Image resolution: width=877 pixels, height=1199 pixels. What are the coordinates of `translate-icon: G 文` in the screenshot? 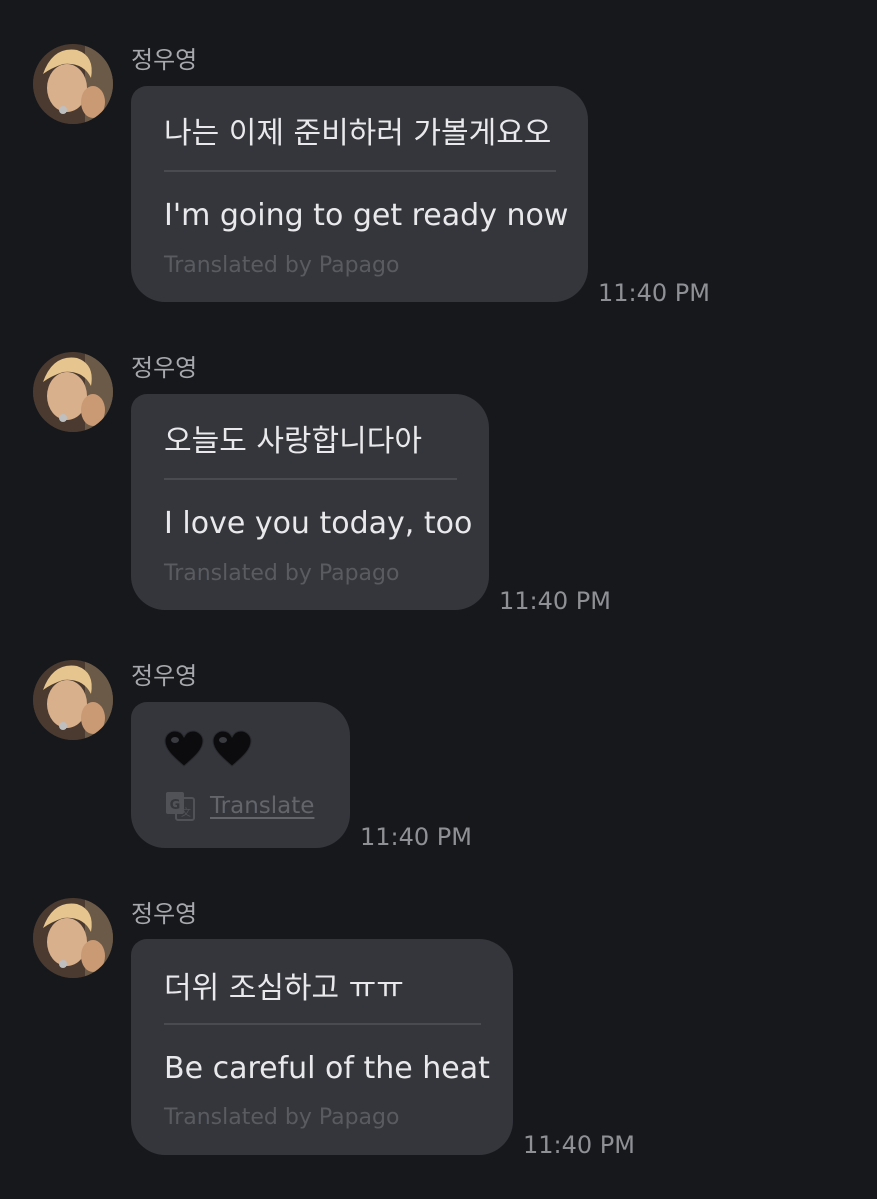 It's located at (180, 806).